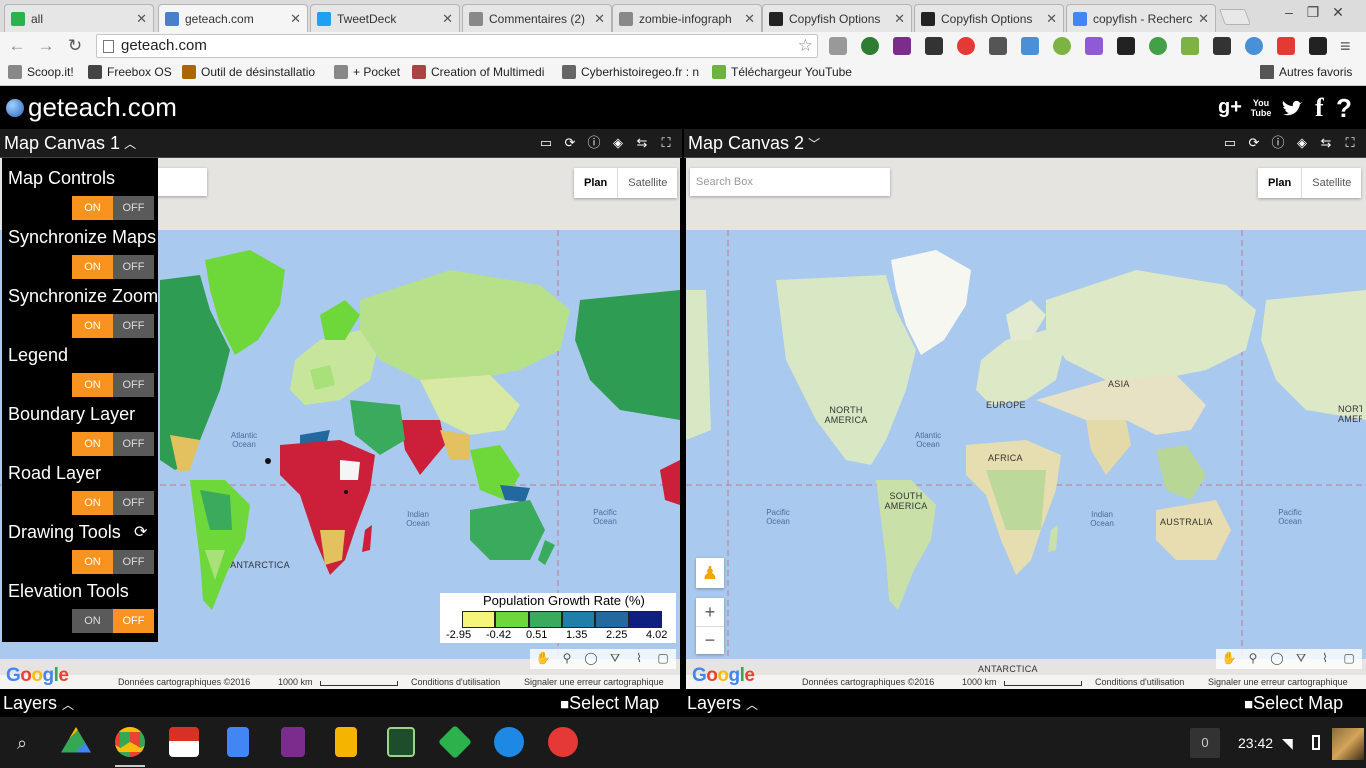  What do you see at coordinates (1235, 17) in the screenshot?
I see `new-tab-button` at bounding box center [1235, 17].